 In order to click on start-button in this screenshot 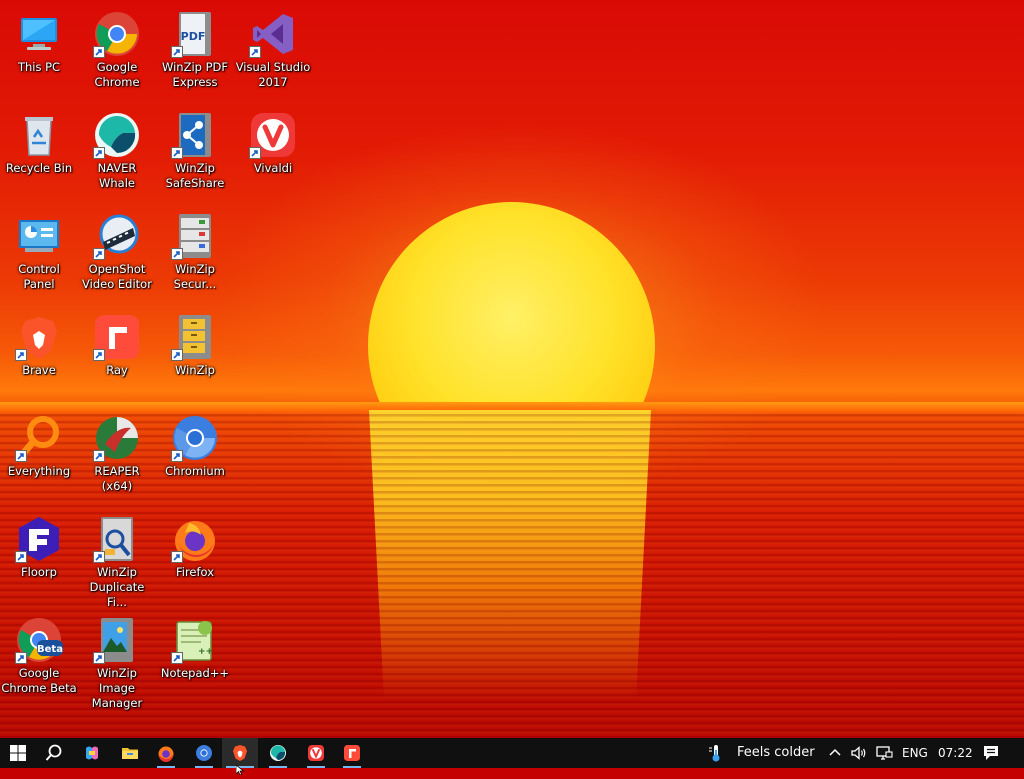, I will do `click(18, 753)`.